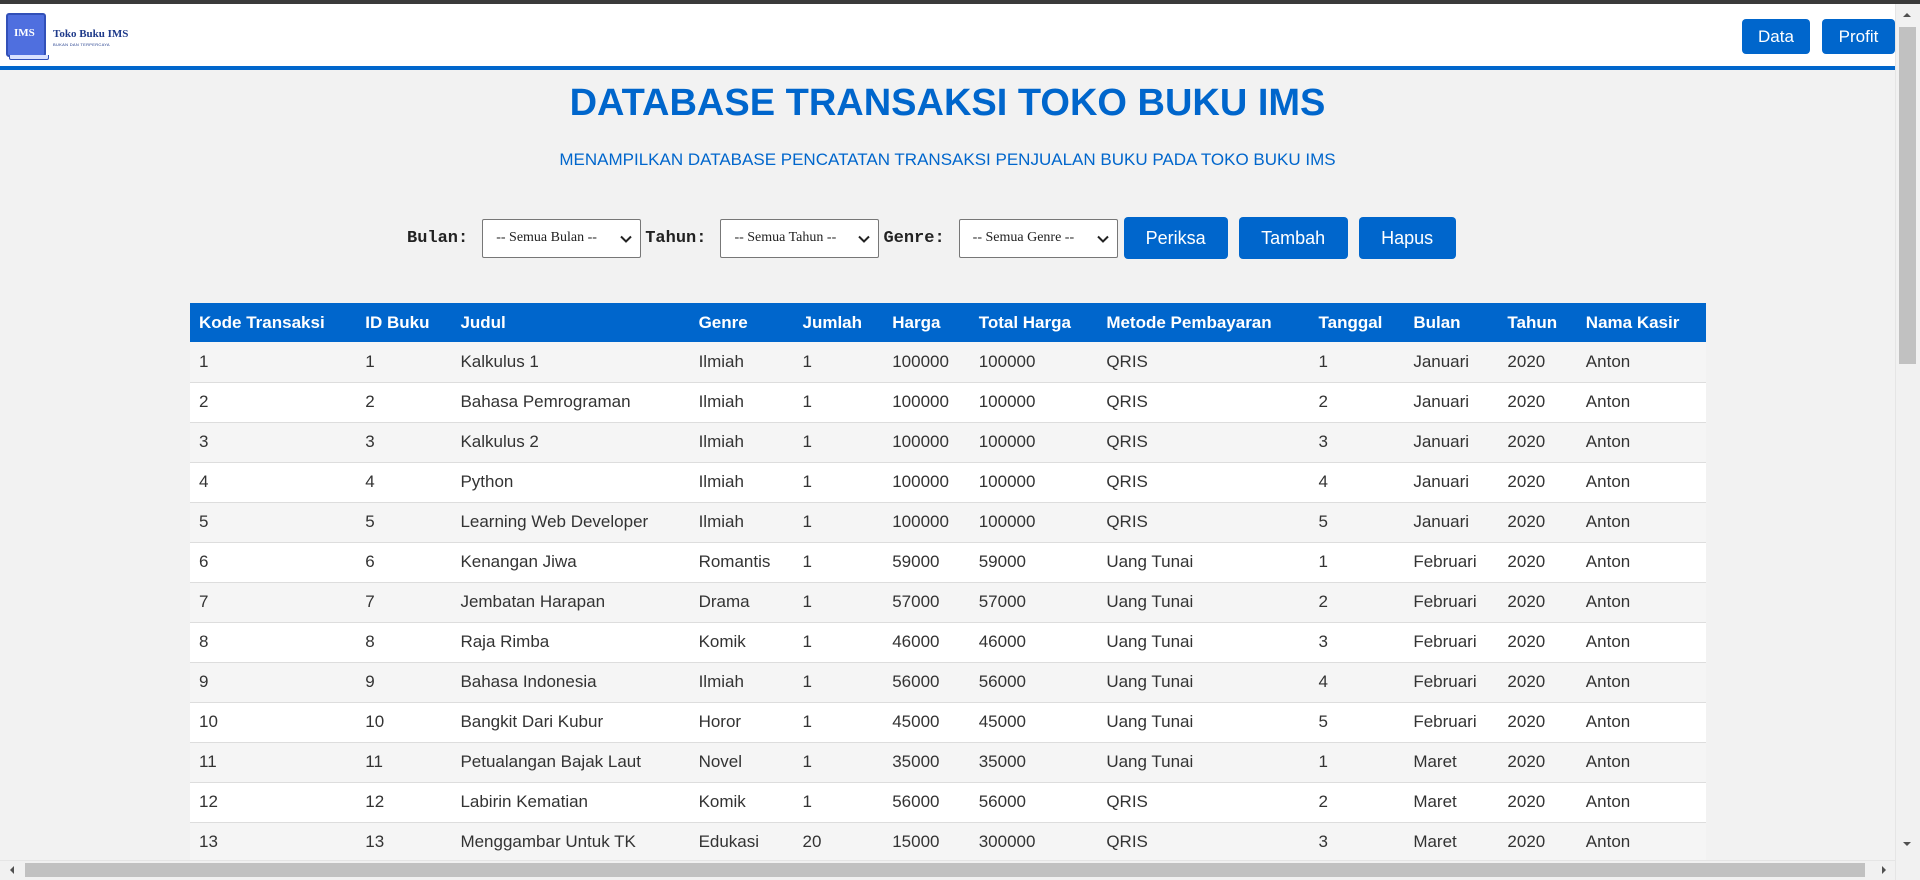 This screenshot has width=1920, height=880. I want to click on cell-judul: Bahasa Pemrograman, so click(570, 402).